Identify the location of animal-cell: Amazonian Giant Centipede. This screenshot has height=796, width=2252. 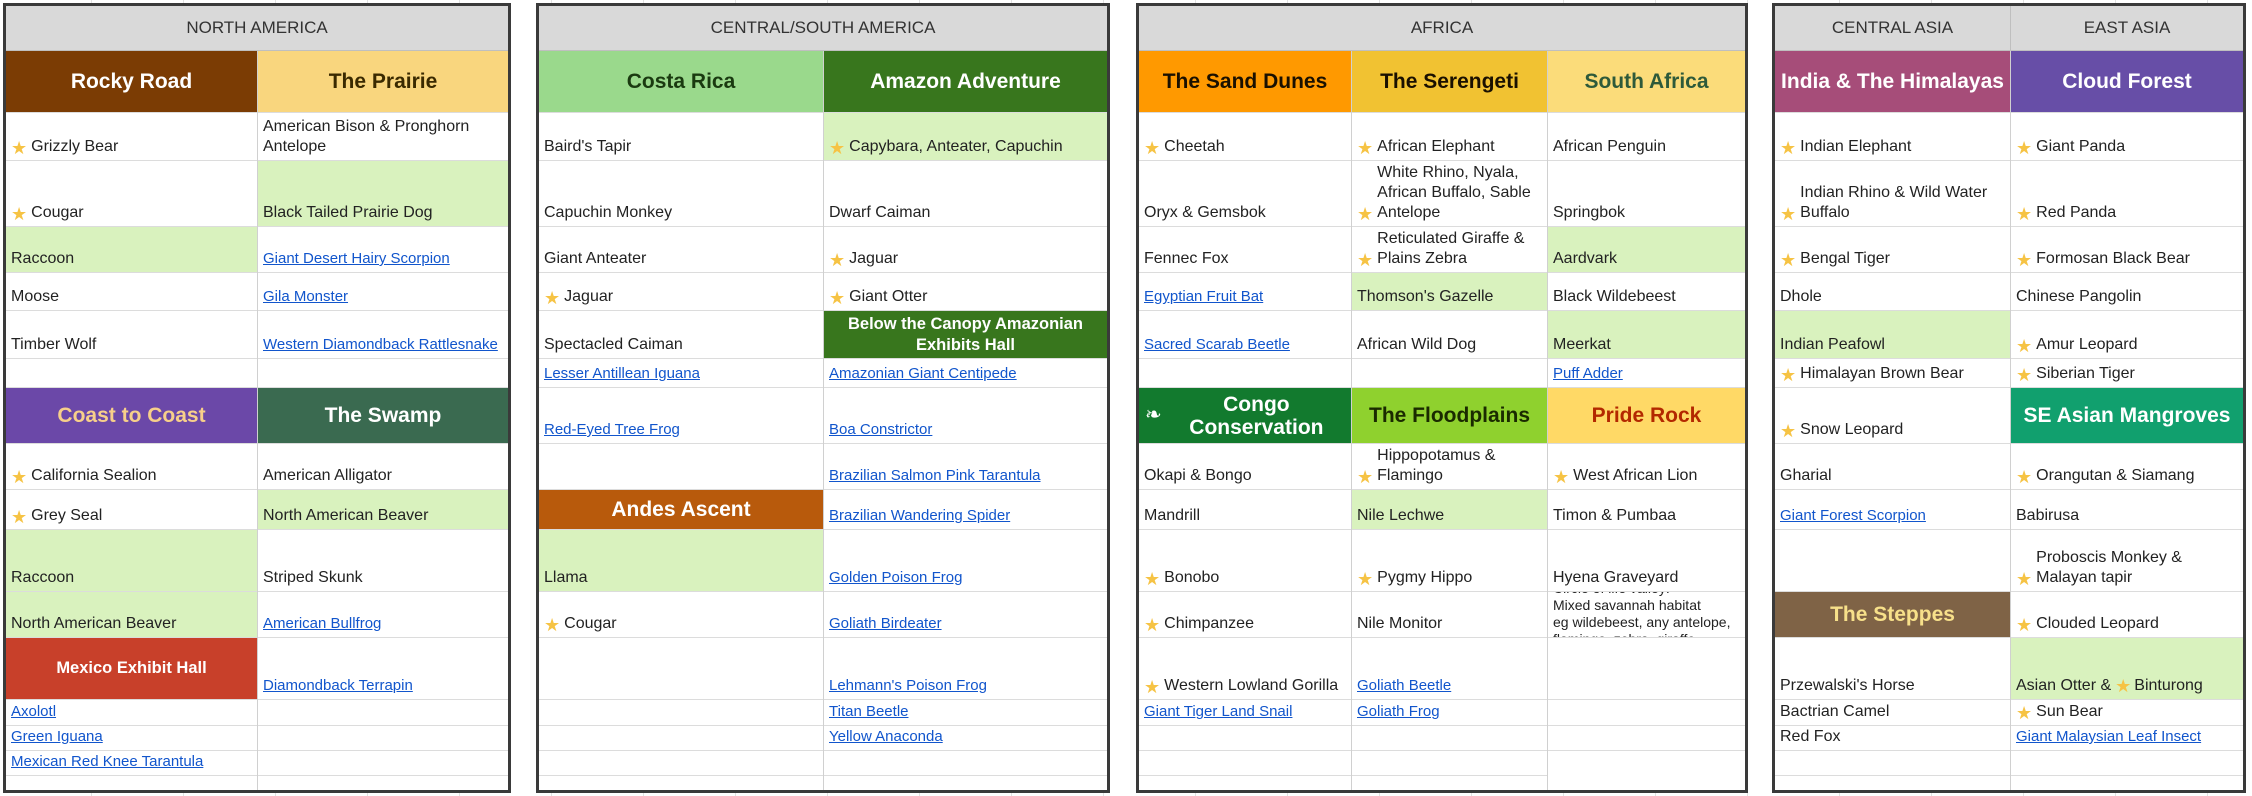
(965, 373).